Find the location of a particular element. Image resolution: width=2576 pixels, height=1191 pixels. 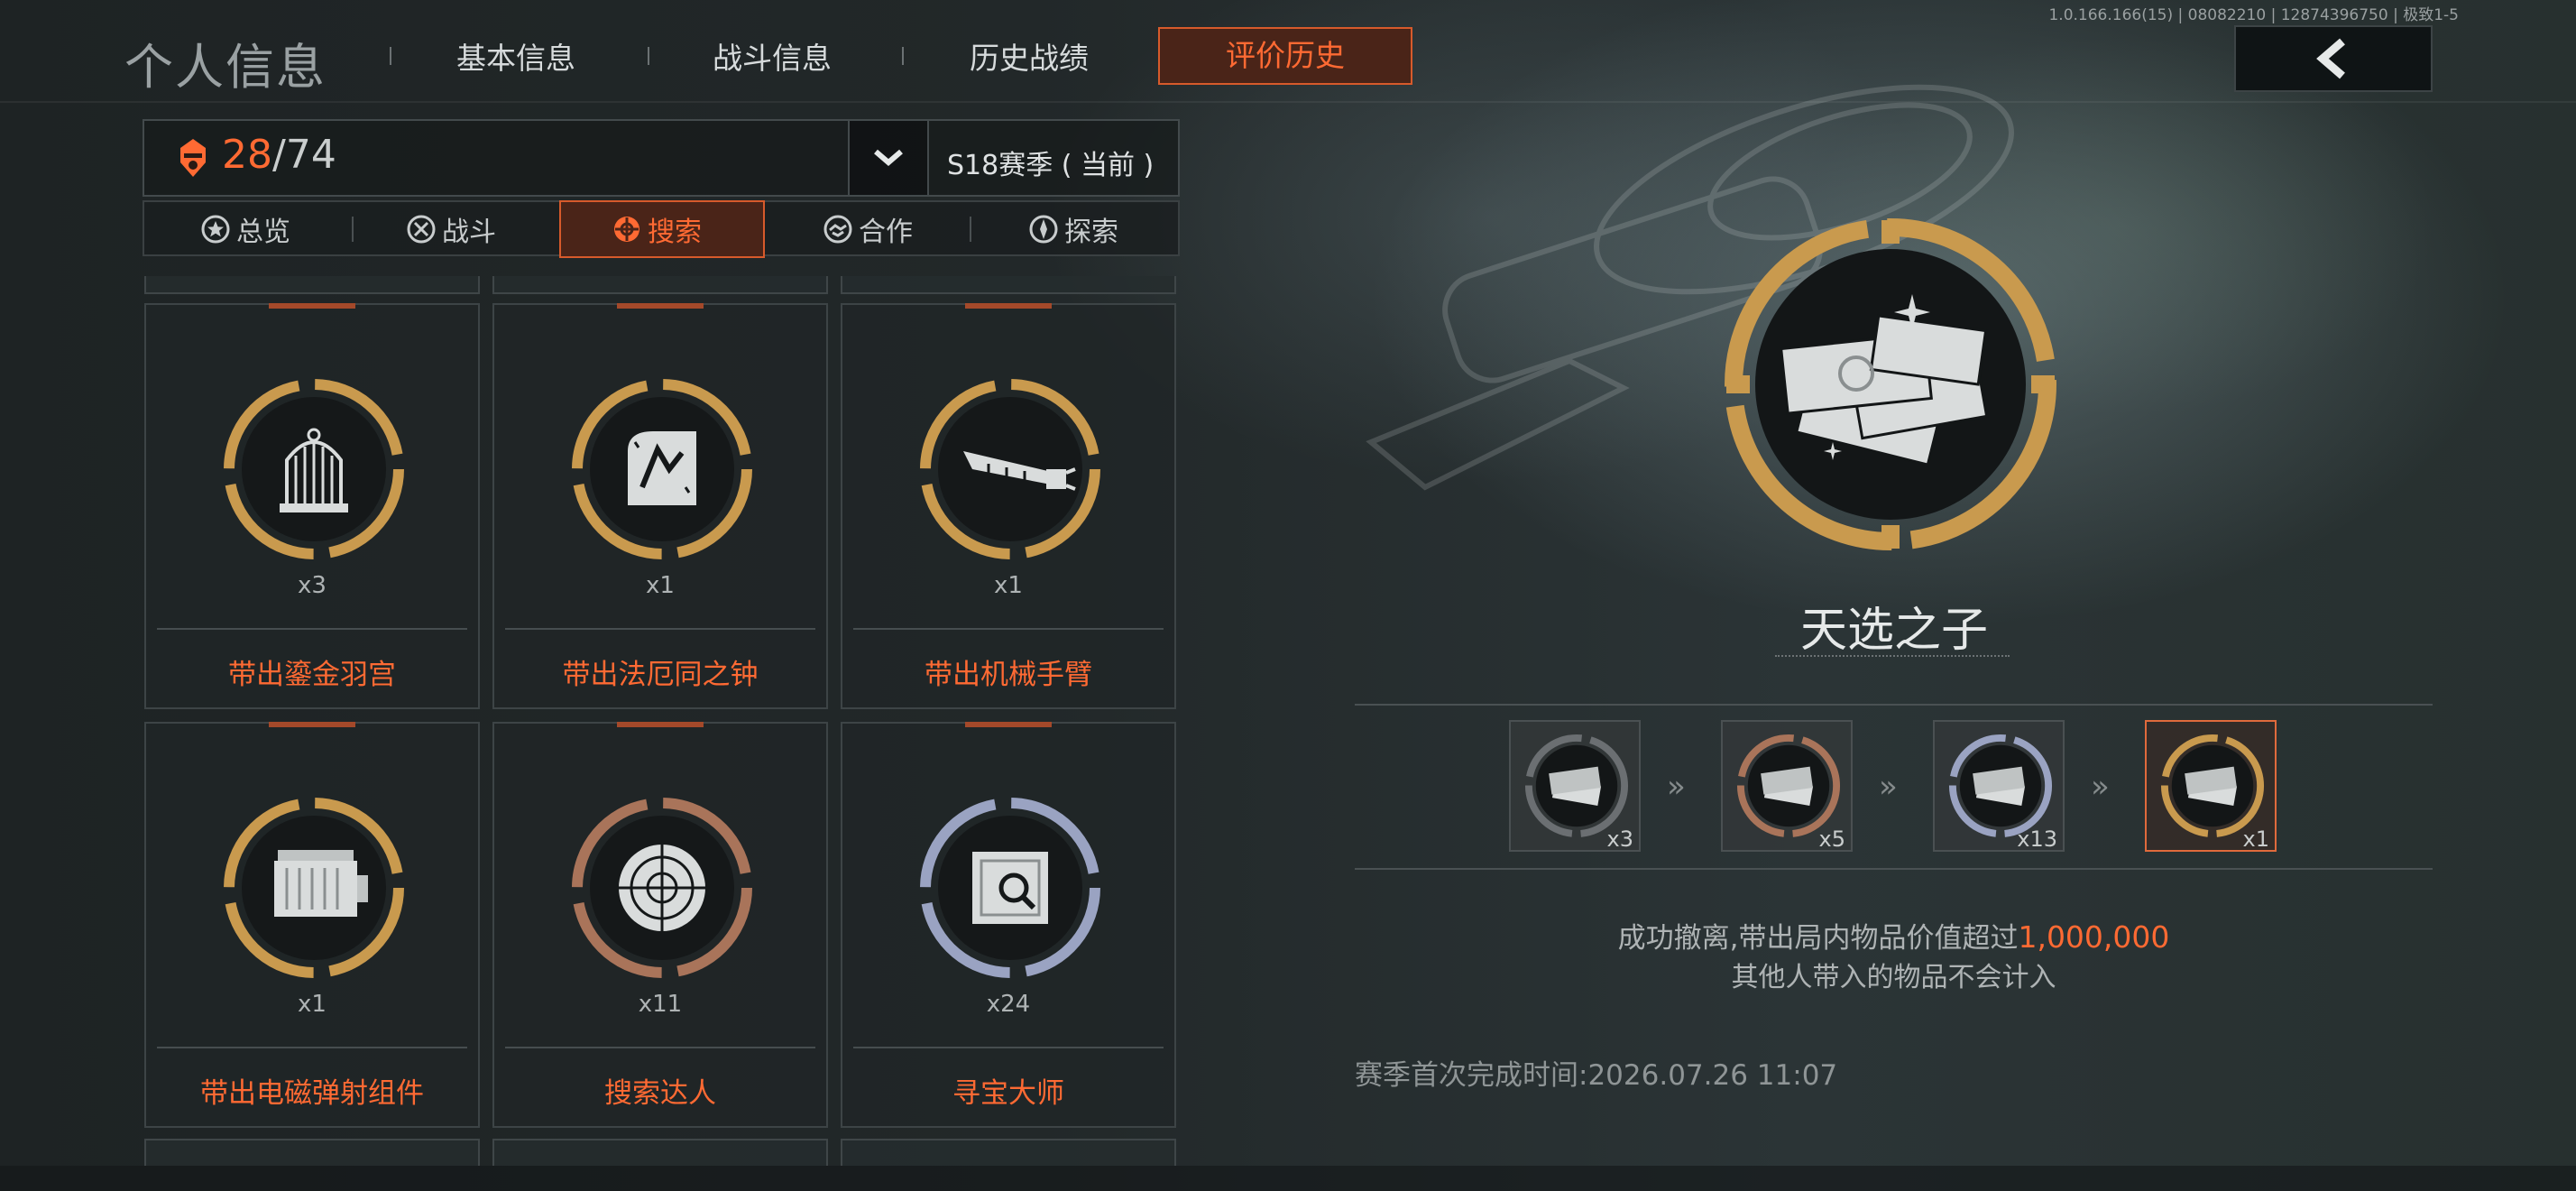

engine-block-icon is located at coordinates (314, 888).